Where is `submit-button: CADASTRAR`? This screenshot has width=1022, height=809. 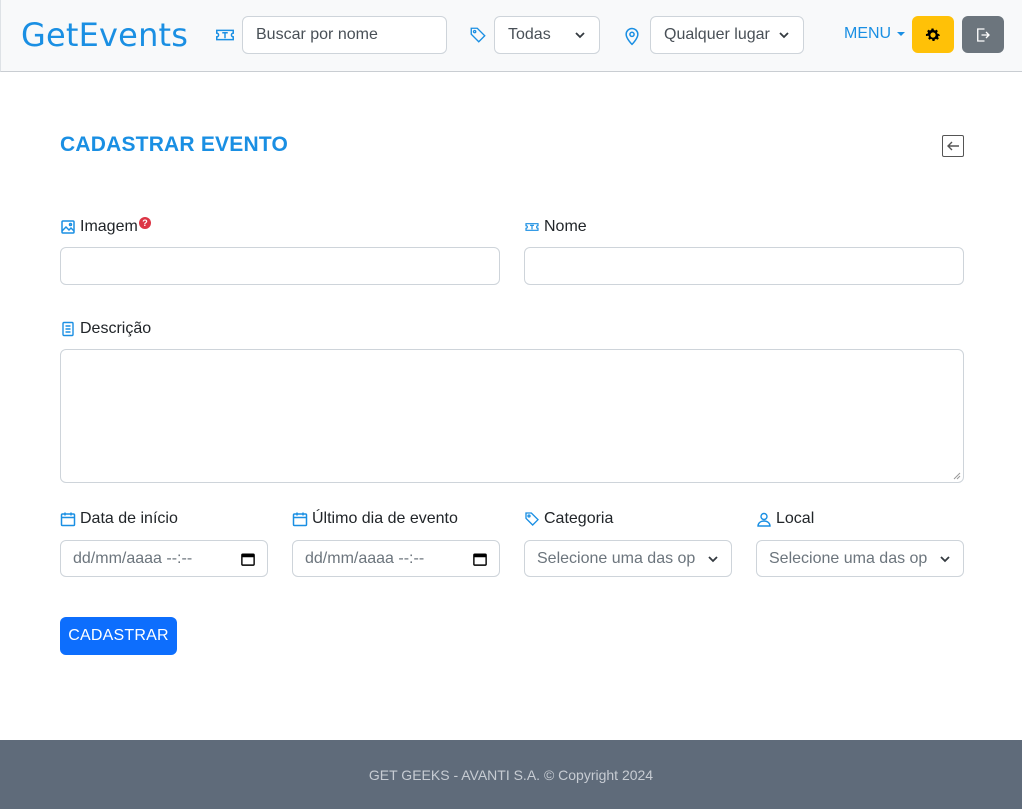
submit-button: CADASTRAR is located at coordinates (118, 636).